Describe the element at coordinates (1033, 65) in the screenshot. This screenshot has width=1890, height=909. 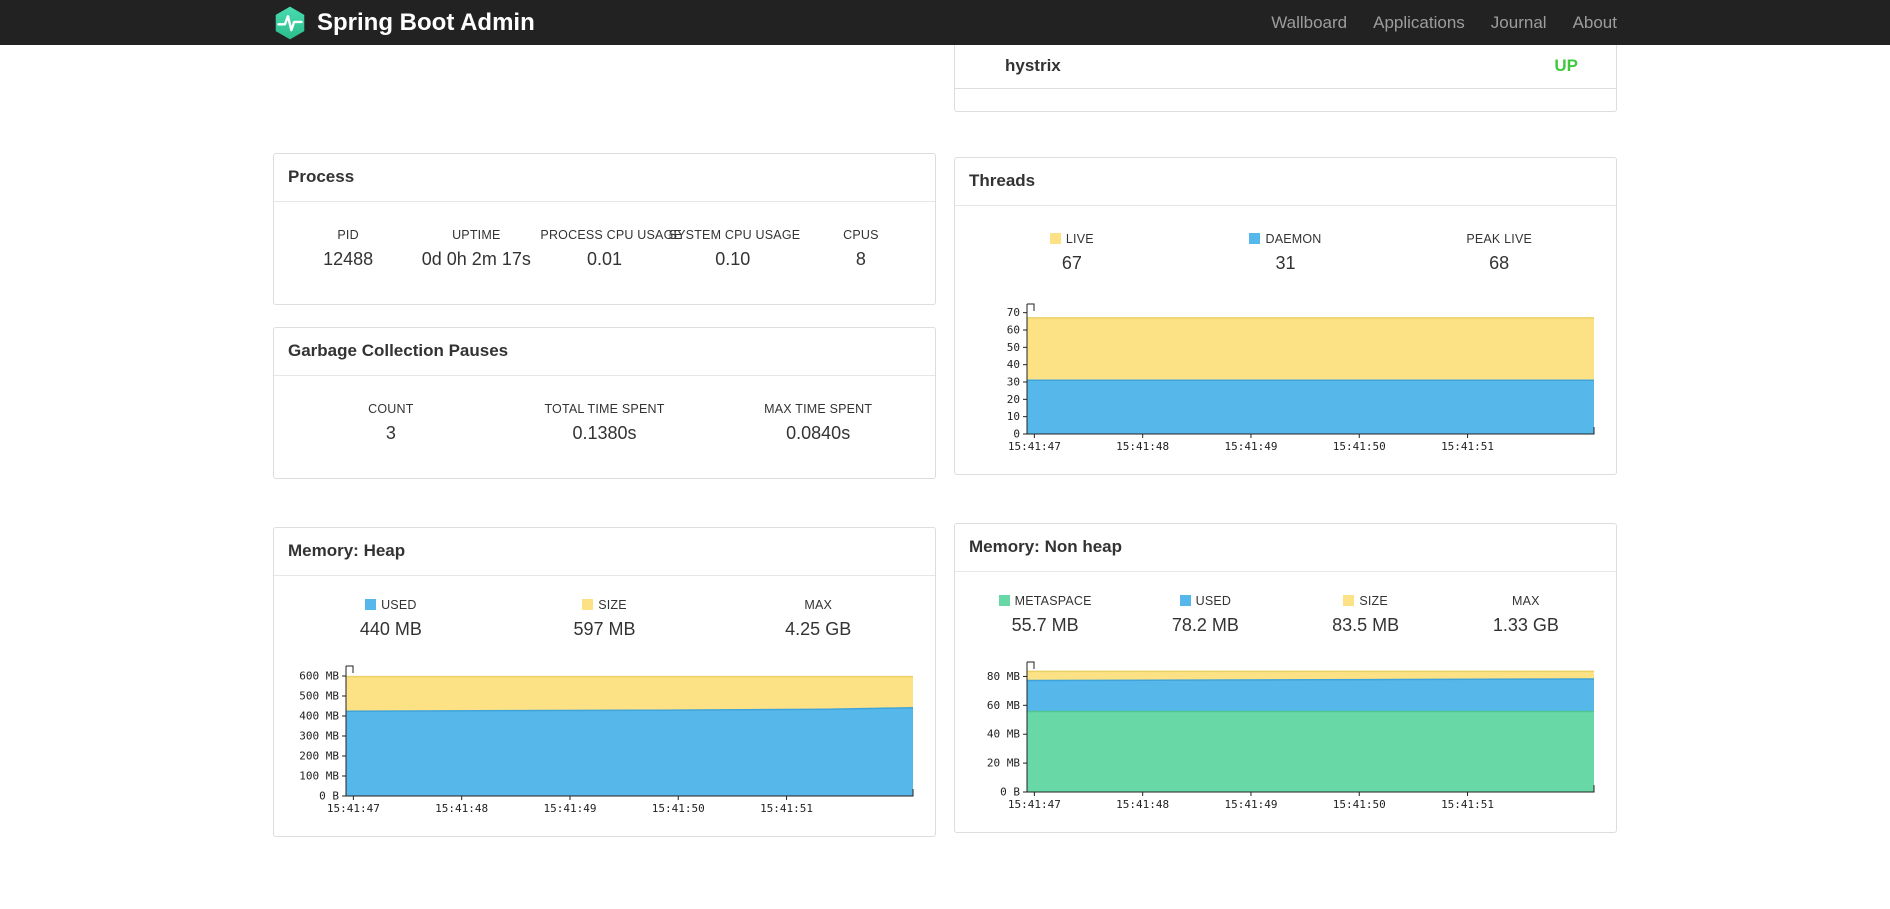
I see `application-name: hystrix` at that location.